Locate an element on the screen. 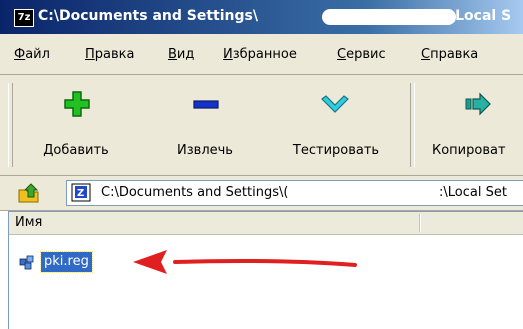 The width and height of the screenshot is (523, 329). menu-file-accel: Ф is located at coordinates (20, 54).